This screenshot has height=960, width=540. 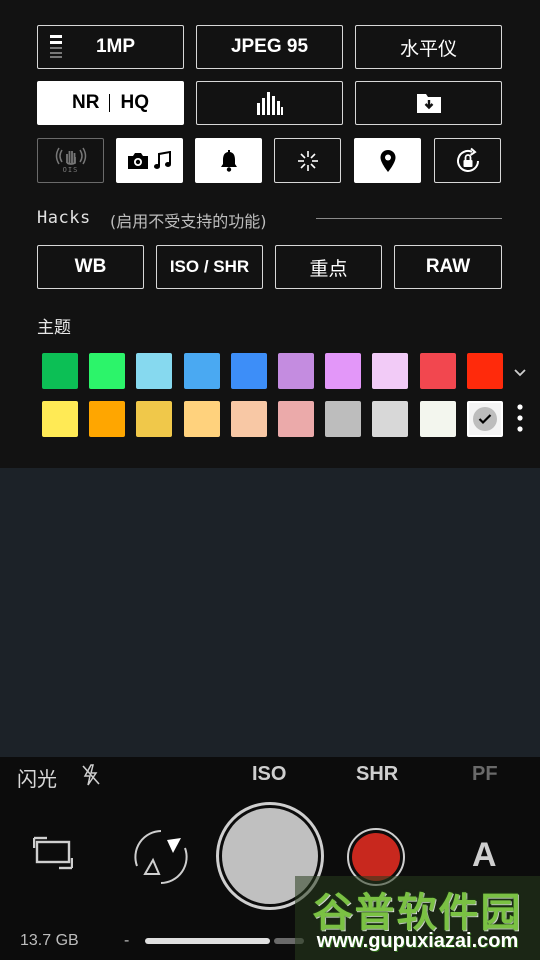 I want to click on brightness-button, so click(x=307, y=160).